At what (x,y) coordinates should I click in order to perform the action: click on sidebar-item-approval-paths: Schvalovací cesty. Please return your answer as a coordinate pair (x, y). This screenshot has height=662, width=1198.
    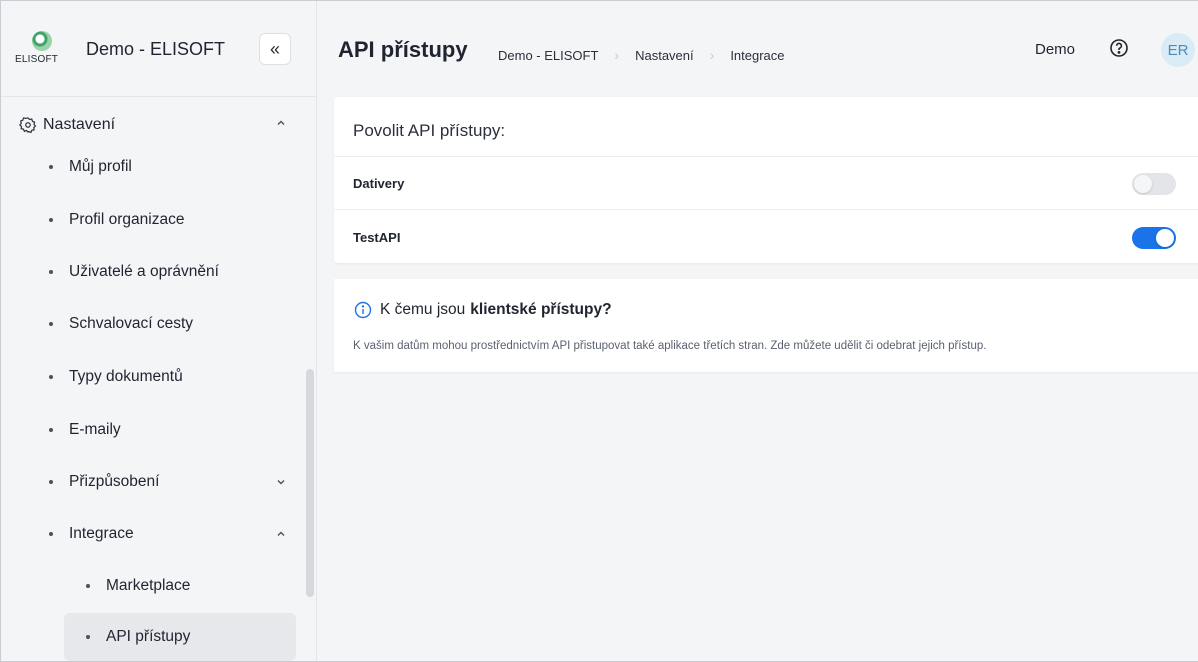
    Looking at the image, I should click on (169, 324).